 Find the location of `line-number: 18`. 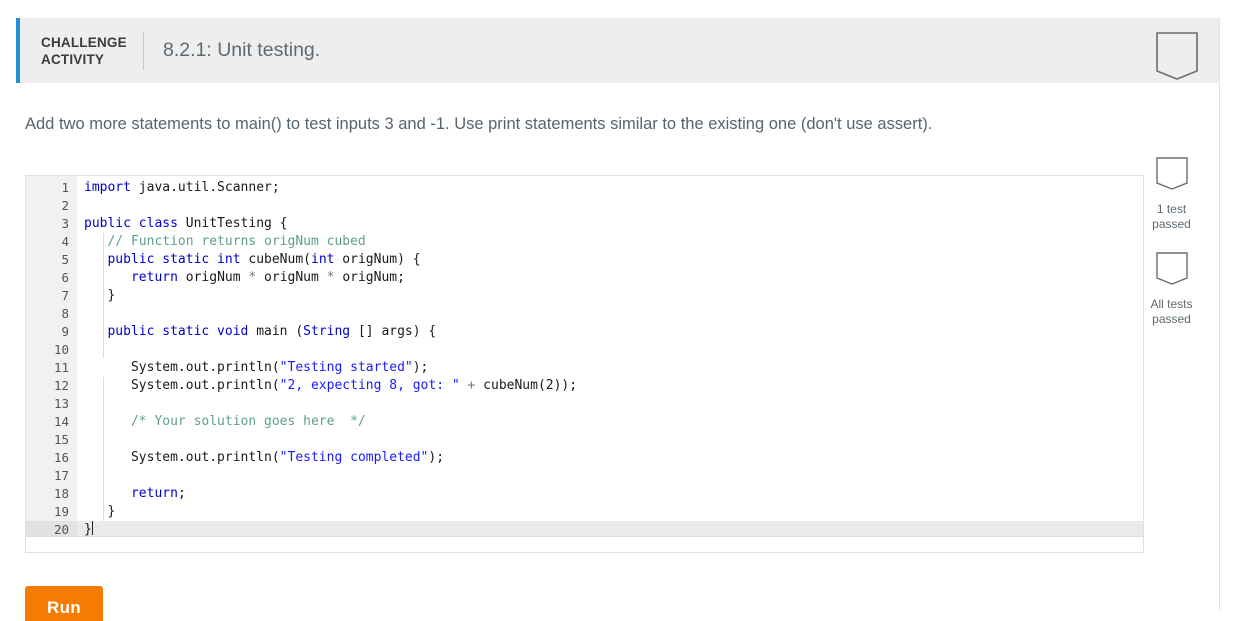

line-number: 18 is located at coordinates (61, 493).